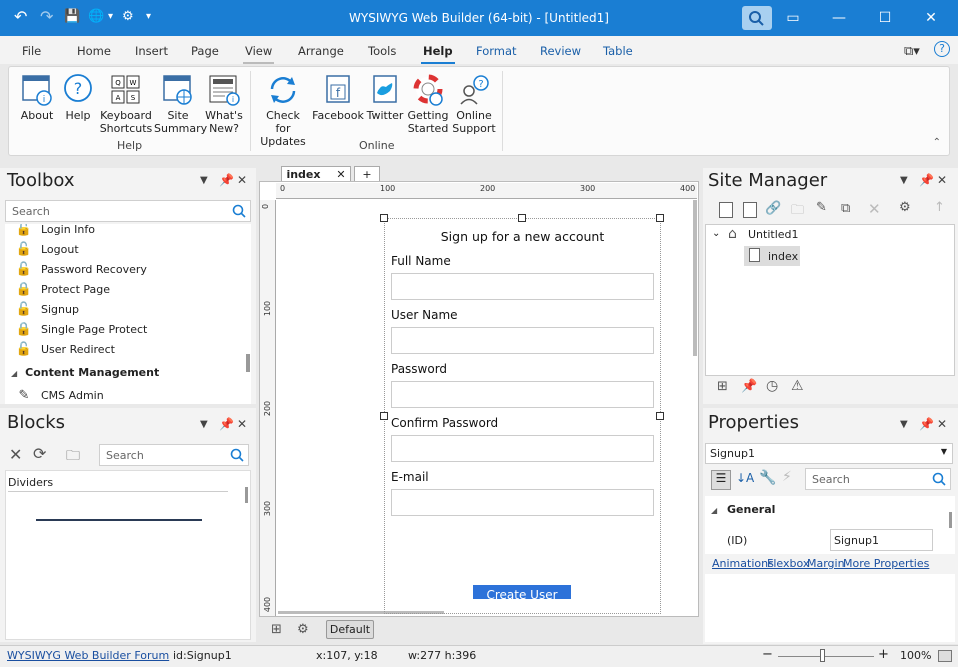  I want to click on tab-format: Format, so click(496, 51).